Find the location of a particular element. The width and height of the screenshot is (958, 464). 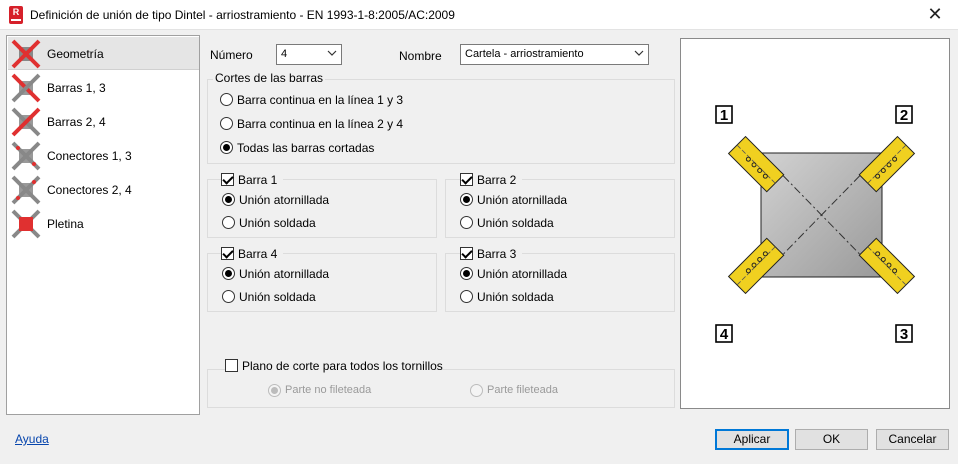

corte-option-label: Barra continua en la línea 1 y 3 is located at coordinates (320, 100).